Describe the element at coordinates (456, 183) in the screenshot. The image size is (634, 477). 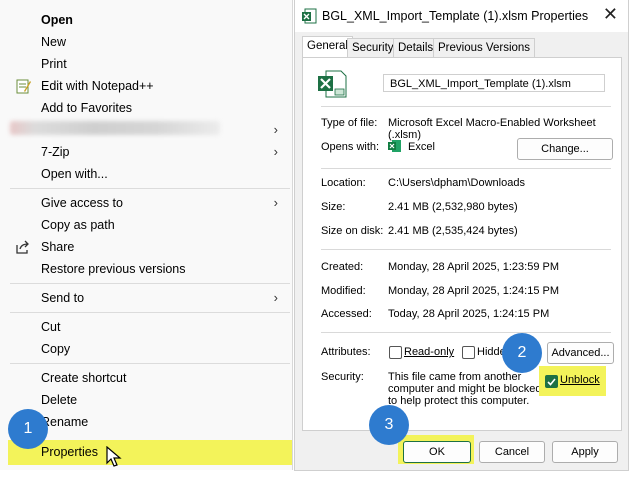
I see `location-value: C:\Users\dpham\Downloads` at that location.